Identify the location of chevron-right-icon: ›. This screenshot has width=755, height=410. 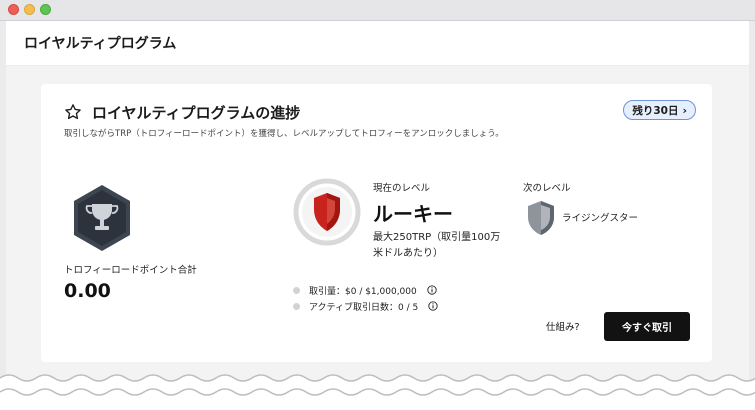
(684, 110).